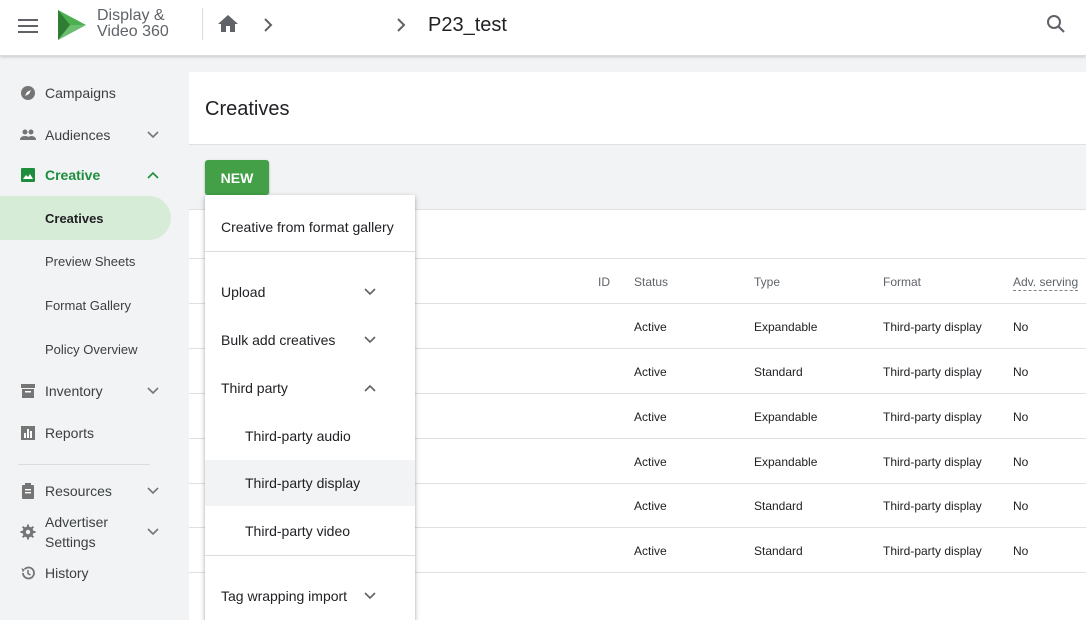 Image resolution: width=1086 pixels, height=620 pixels. What do you see at coordinates (28, 491) in the screenshot?
I see `clipboard-icon` at bounding box center [28, 491].